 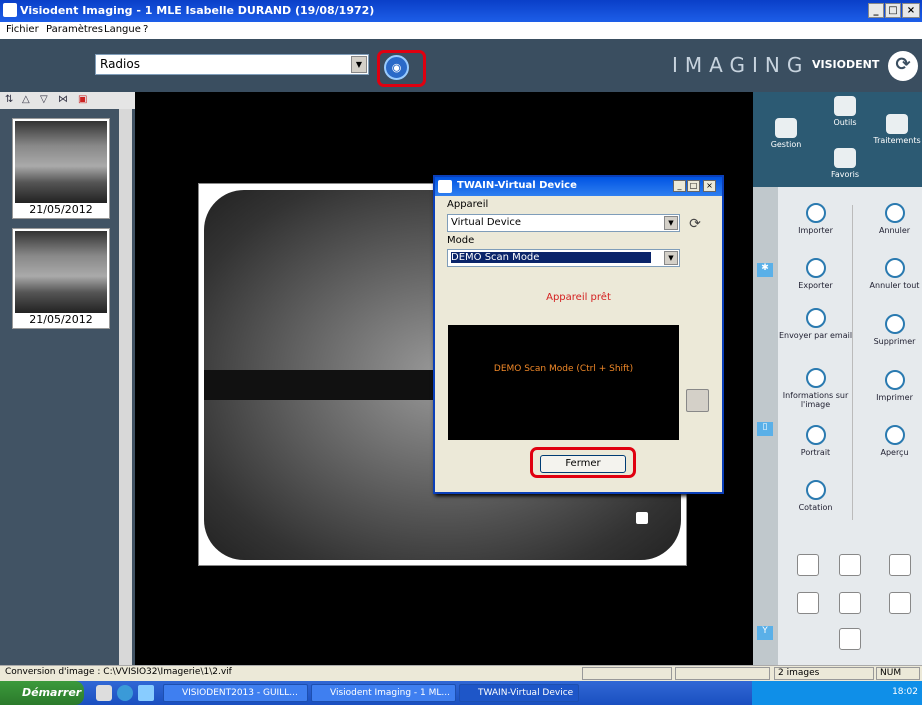 What do you see at coordinates (894, 452) in the screenshot?
I see `action-label: Aperçu` at bounding box center [894, 452].